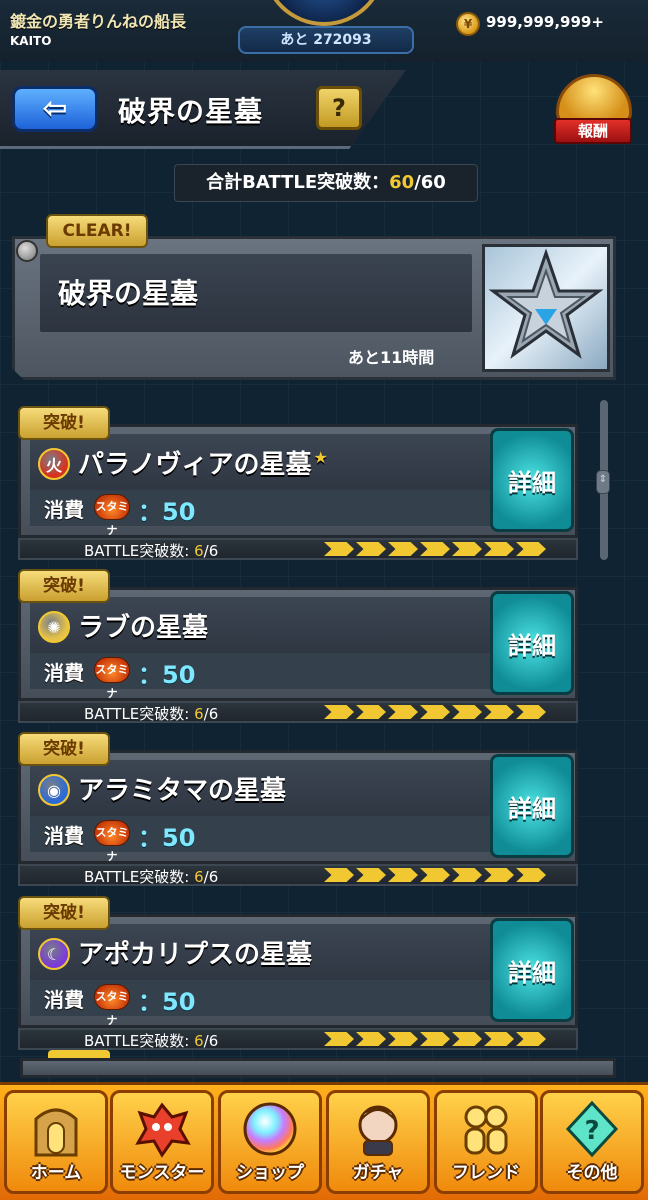 This screenshot has height=1200, width=648. I want to click on quest-name-text: ラブの星墓, so click(143, 628).